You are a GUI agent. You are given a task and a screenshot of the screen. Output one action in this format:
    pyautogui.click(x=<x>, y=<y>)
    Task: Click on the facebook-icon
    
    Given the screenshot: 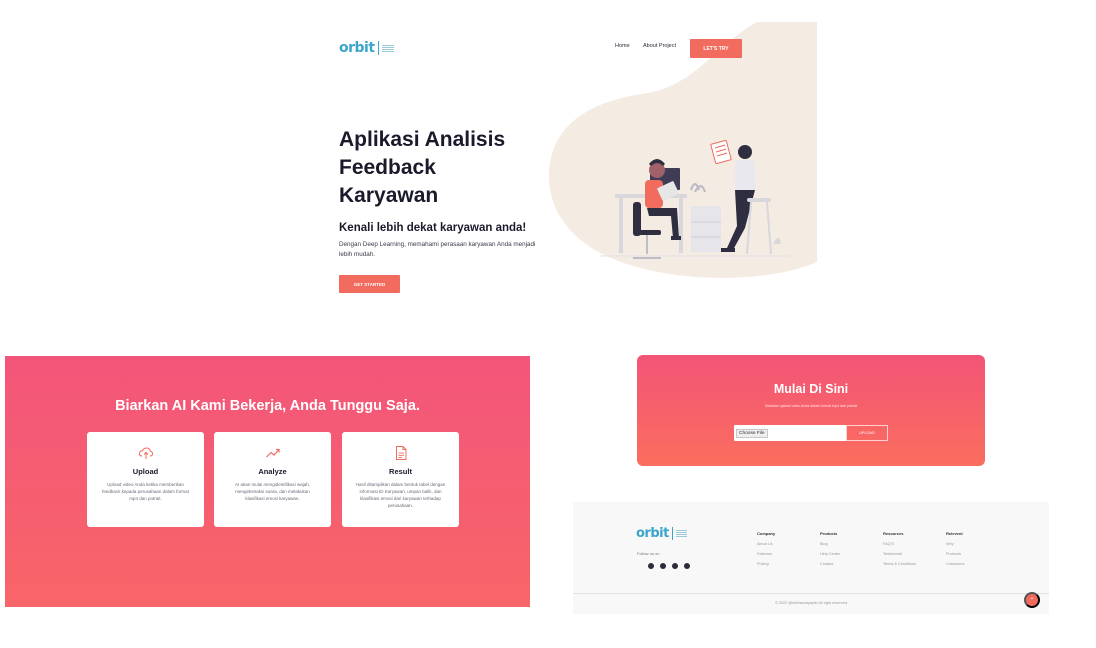 What is the action you would take?
    pyautogui.click(x=687, y=566)
    